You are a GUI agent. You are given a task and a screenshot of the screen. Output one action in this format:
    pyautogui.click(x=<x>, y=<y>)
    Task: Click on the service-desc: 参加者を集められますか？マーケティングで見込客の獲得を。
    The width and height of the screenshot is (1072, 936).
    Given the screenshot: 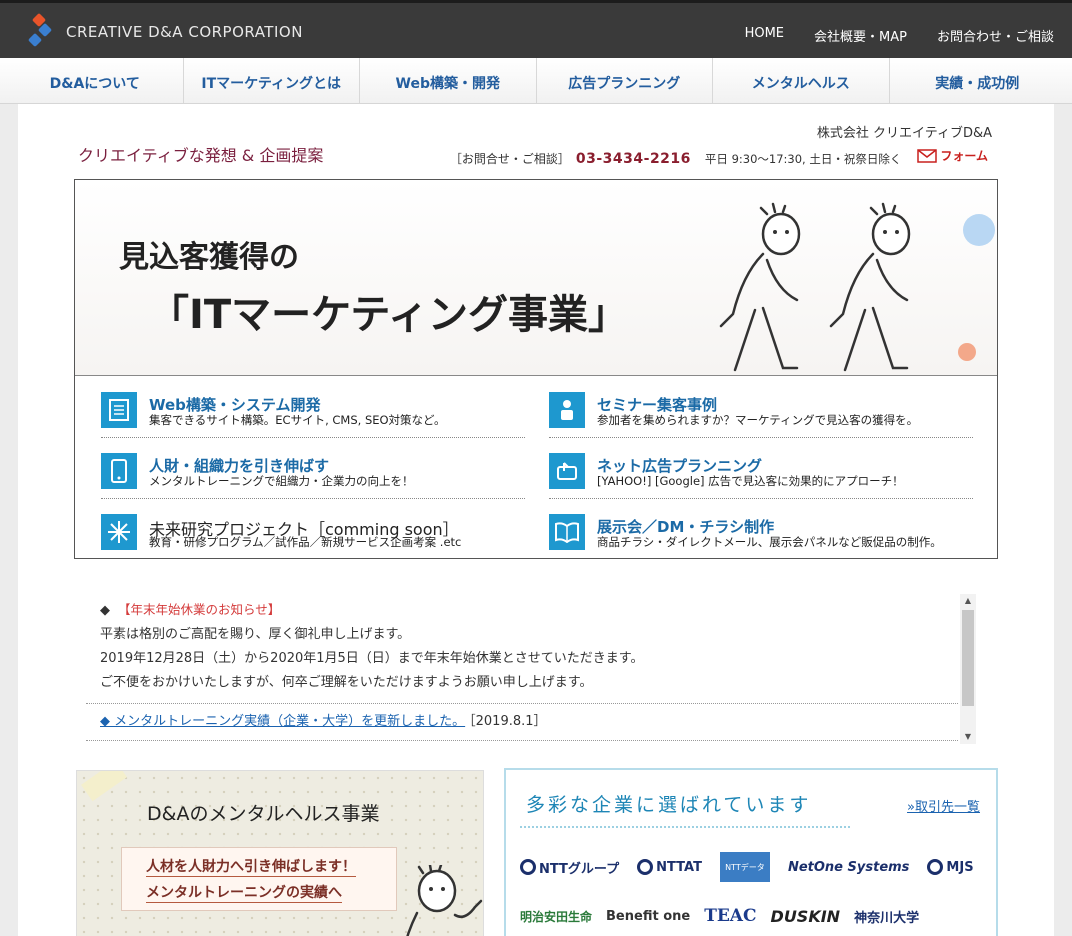 What is the action you would take?
    pyautogui.click(x=758, y=420)
    